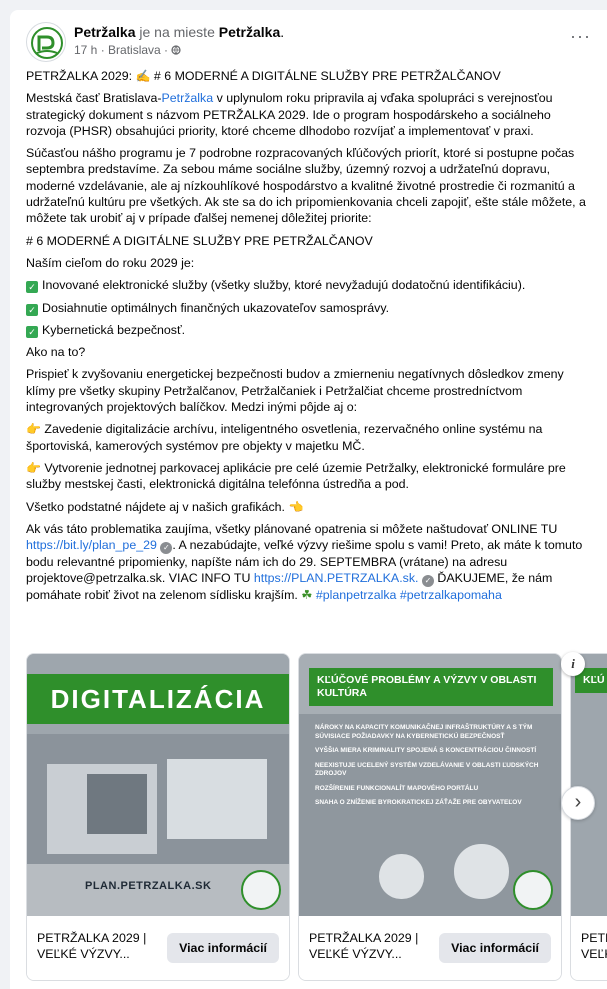  I want to click on writing-hand-icon: ✍, so click(143, 76).